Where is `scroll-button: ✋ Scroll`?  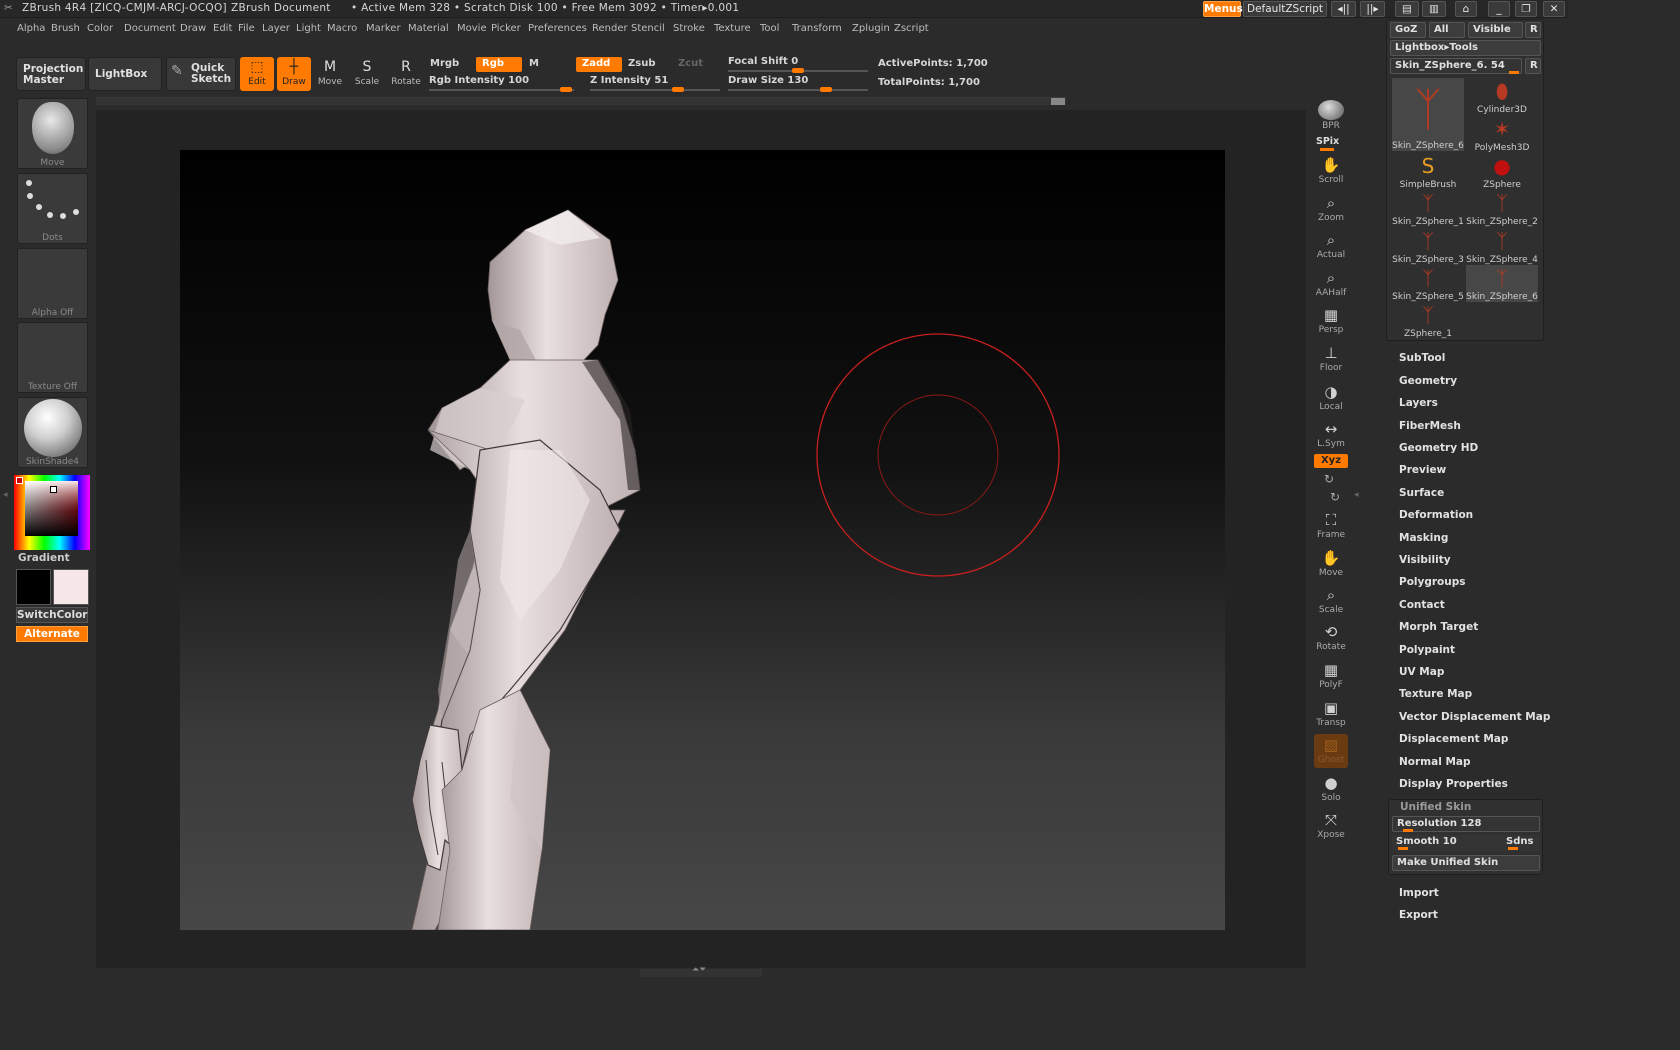 scroll-button: ✋ Scroll is located at coordinates (1331, 171).